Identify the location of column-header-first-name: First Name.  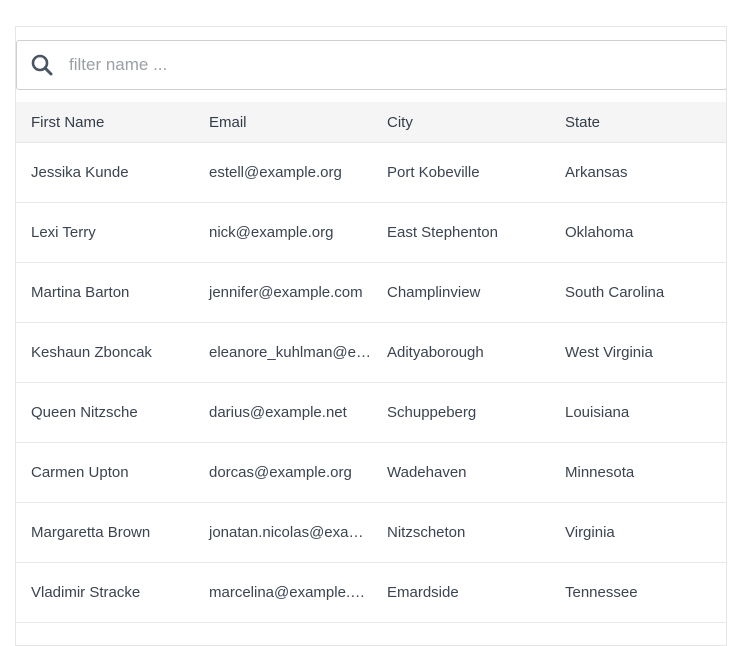
(105, 122).